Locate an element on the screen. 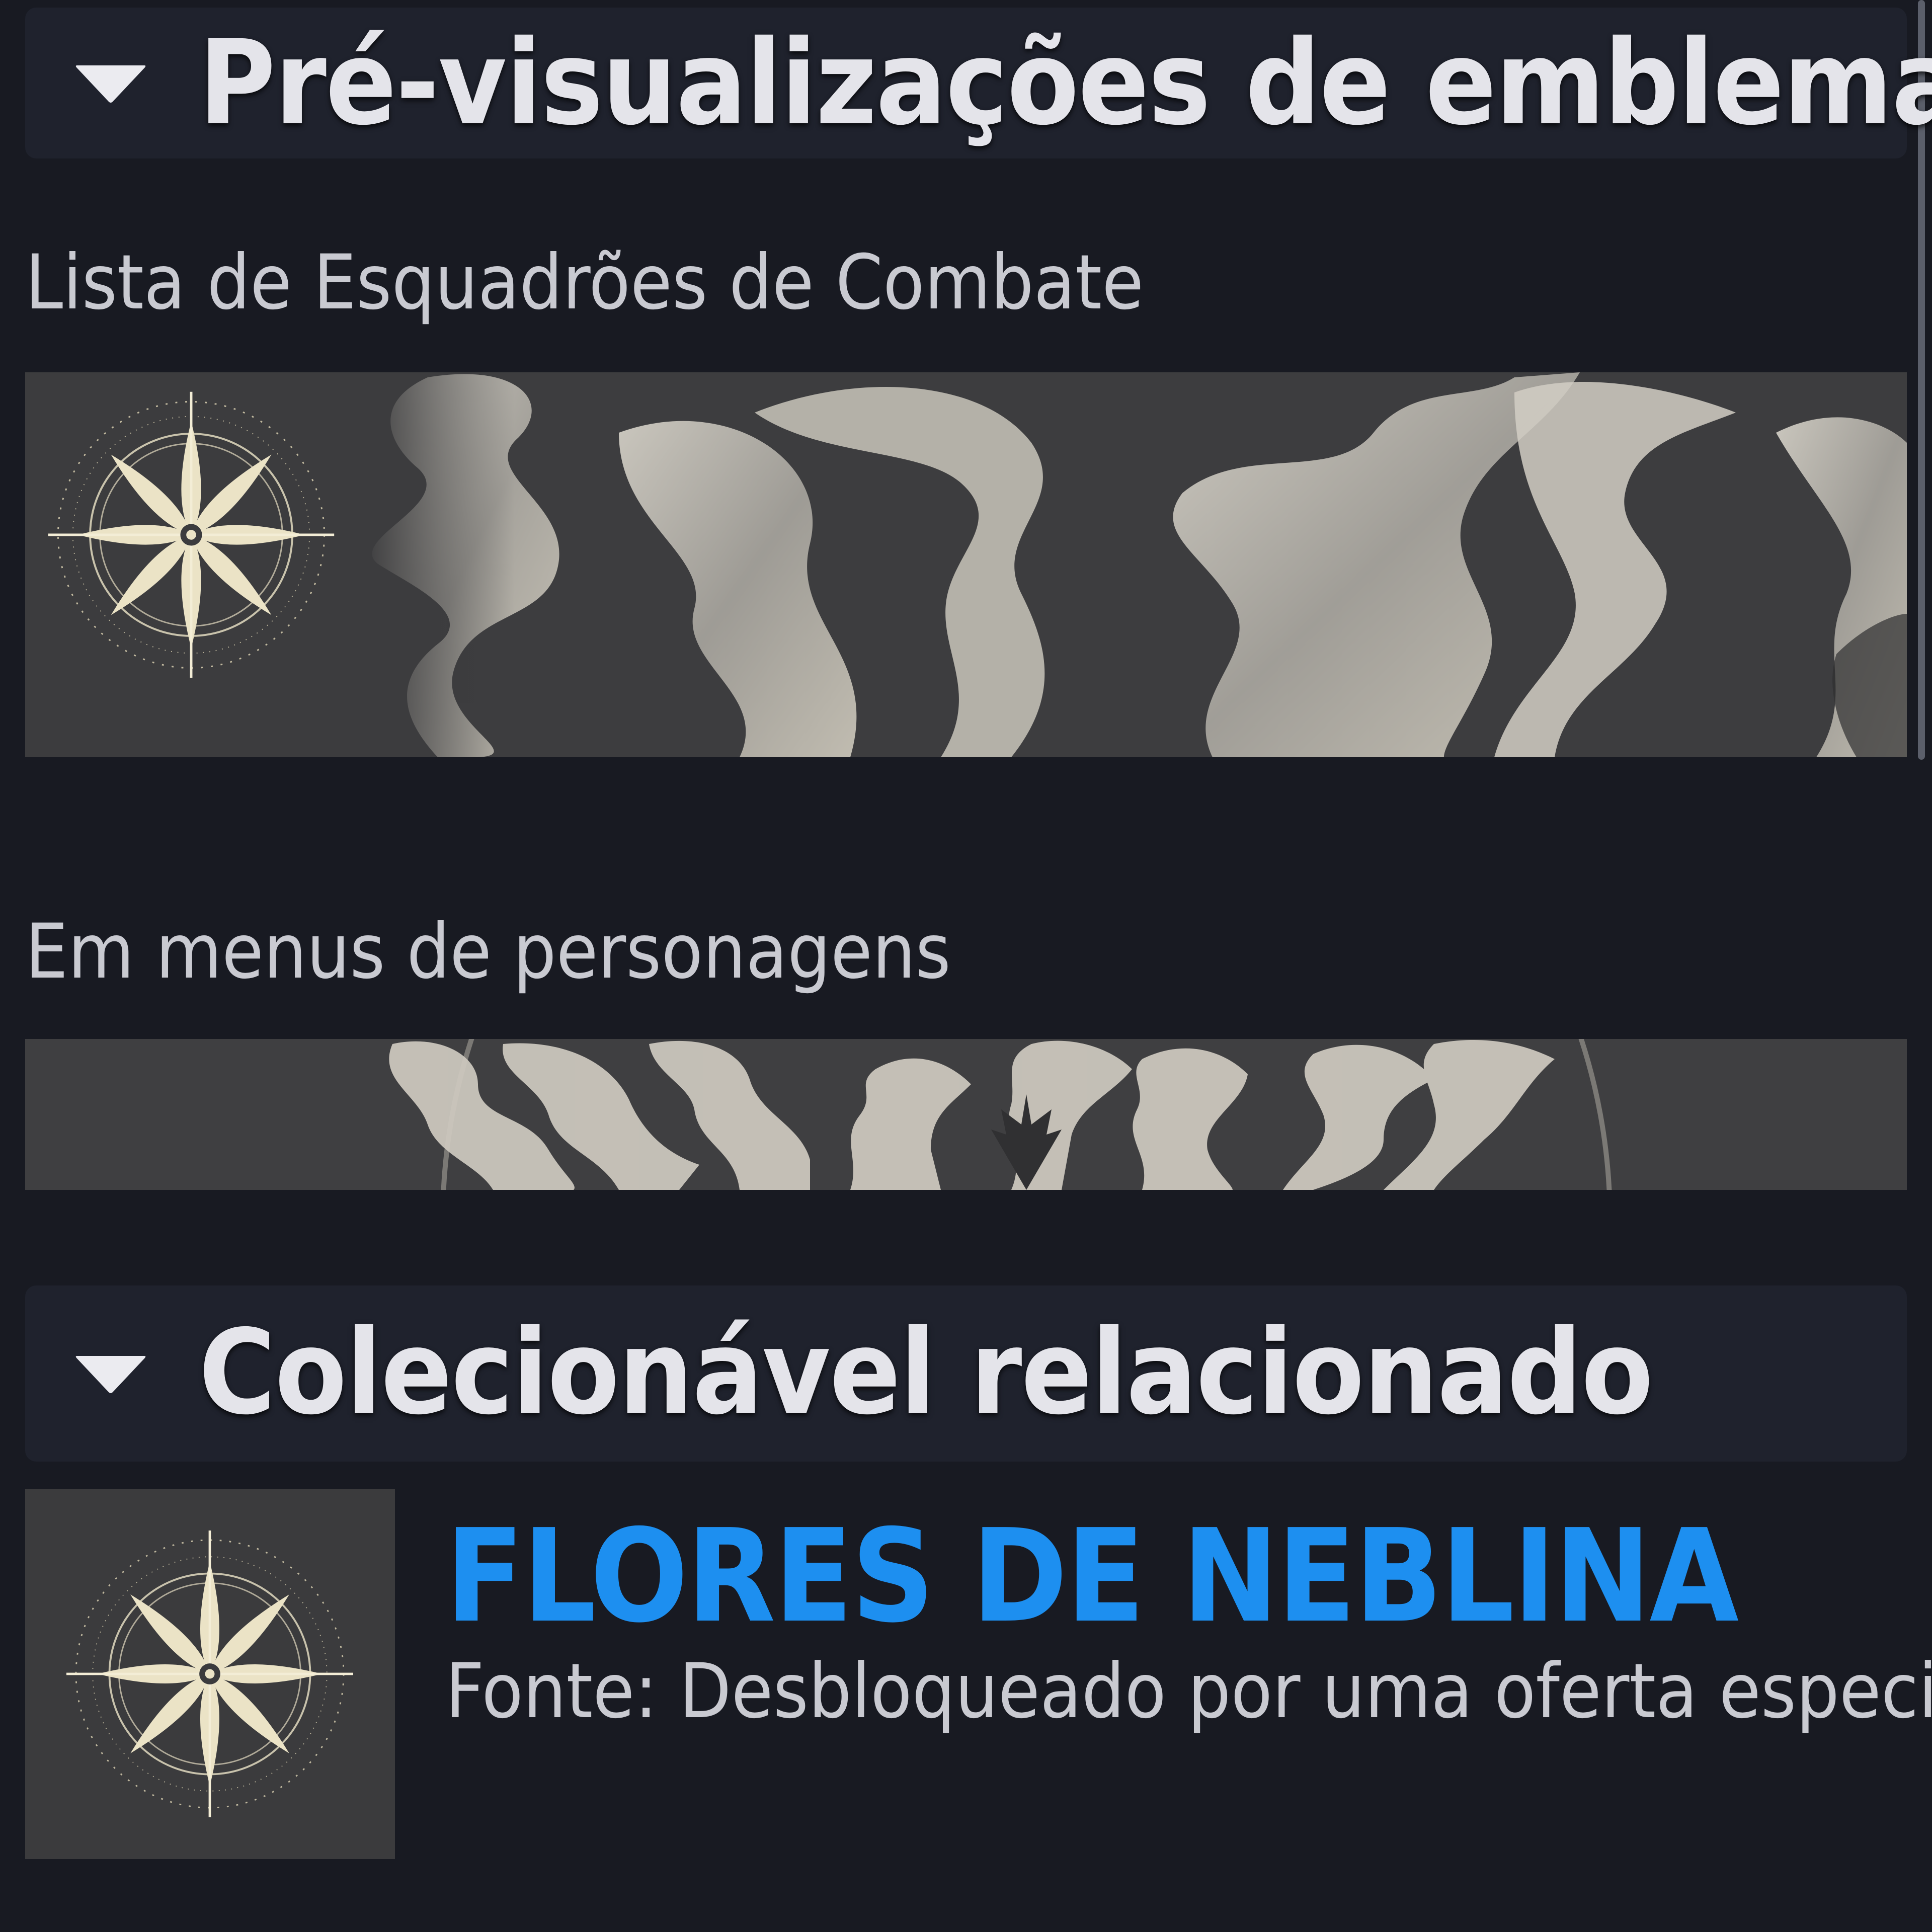 The image size is (1932, 1932). roster-preview-label: Lista de Esquadrões de Combate is located at coordinates (584, 283).